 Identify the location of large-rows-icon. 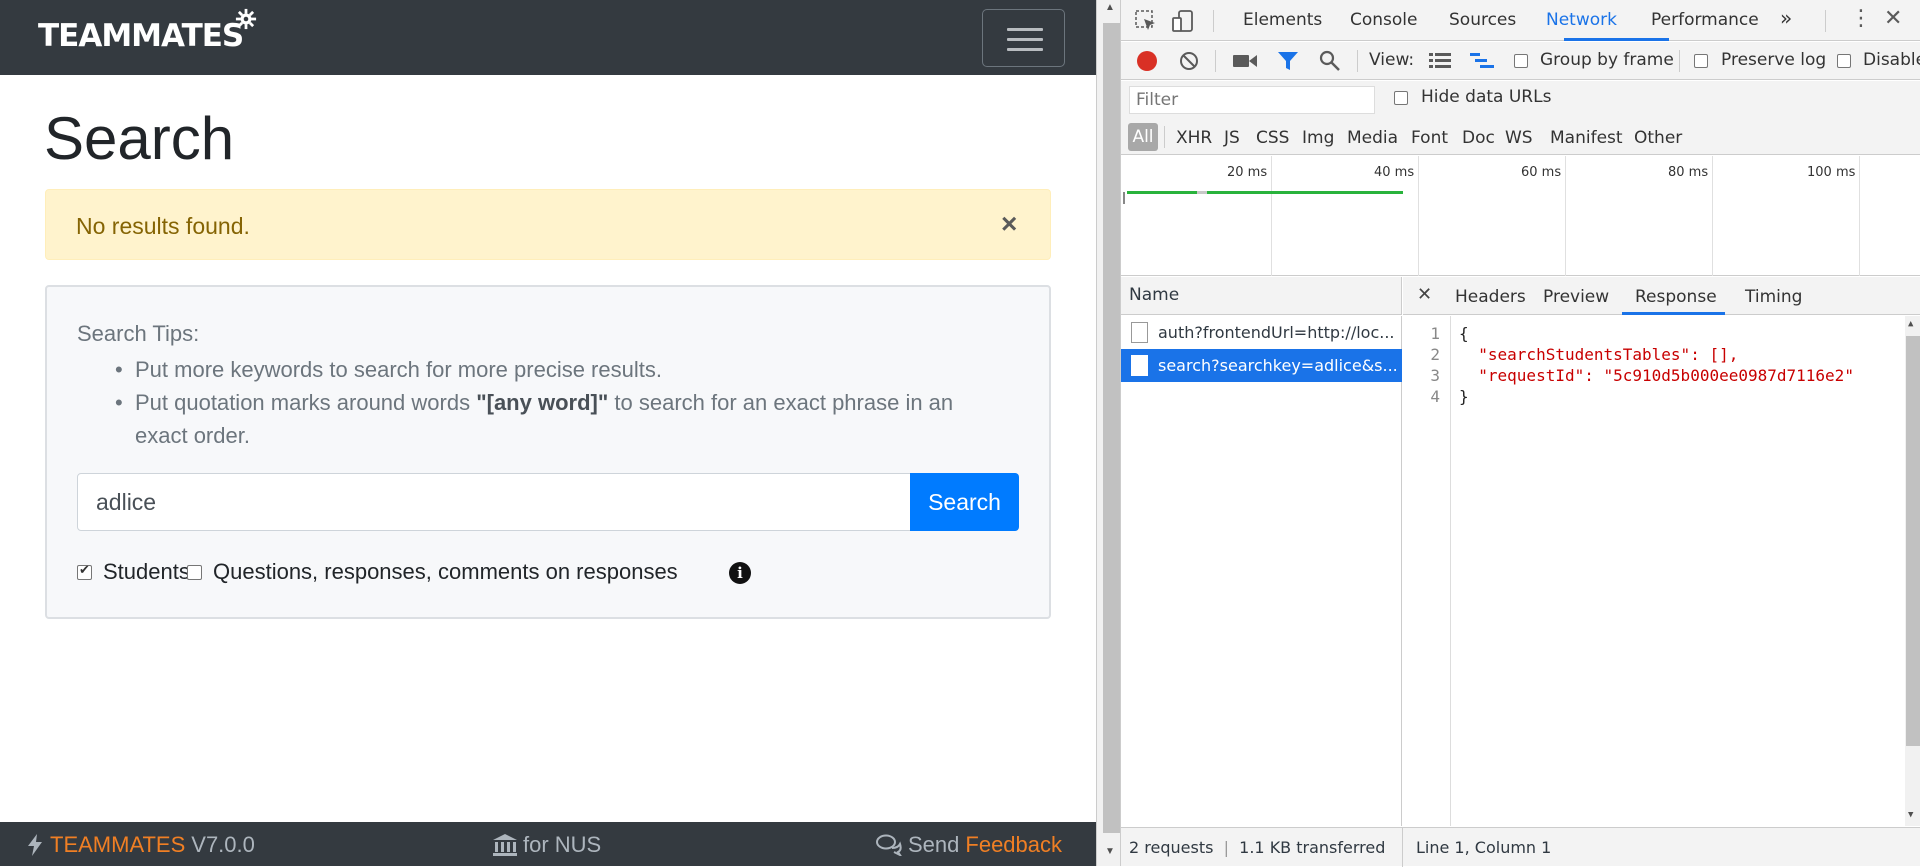
(1440, 61).